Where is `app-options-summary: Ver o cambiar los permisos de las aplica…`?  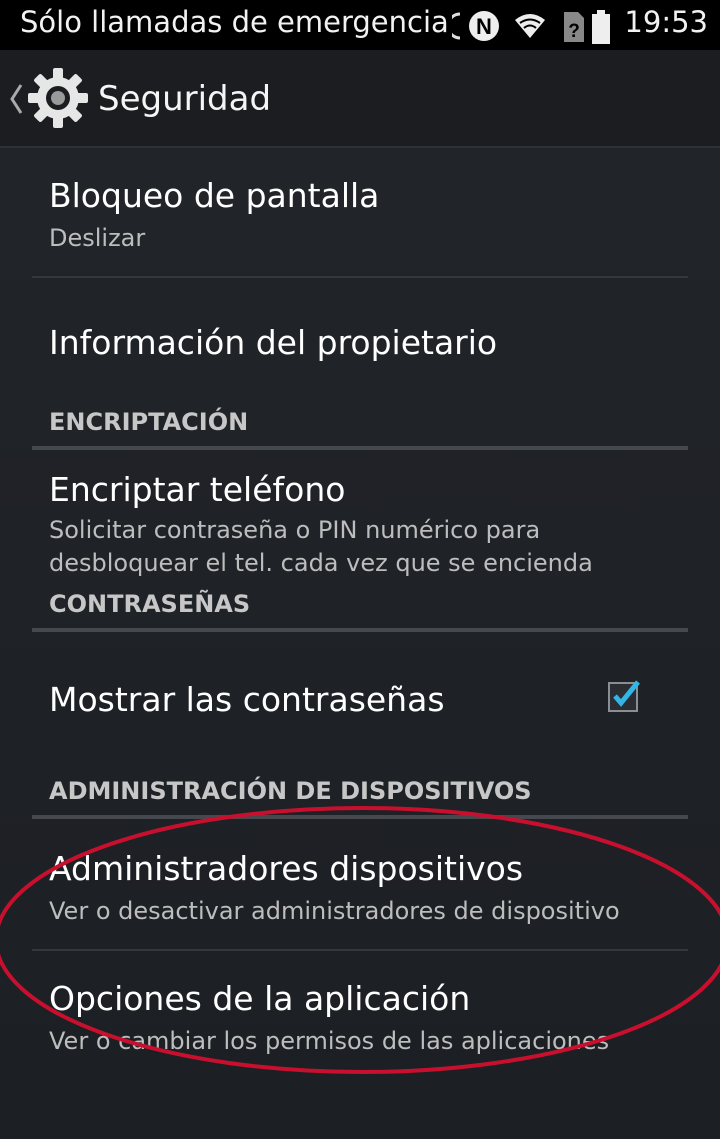
app-options-summary: Ver o cambiar los permisos de las aplica… is located at coordinates (329, 1041).